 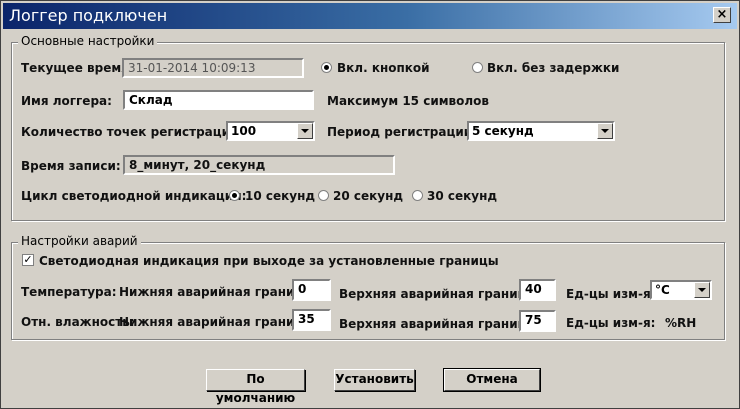 What do you see at coordinates (537, 321) in the screenshot?
I see `hum-upper-input: 75` at bounding box center [537, 321].